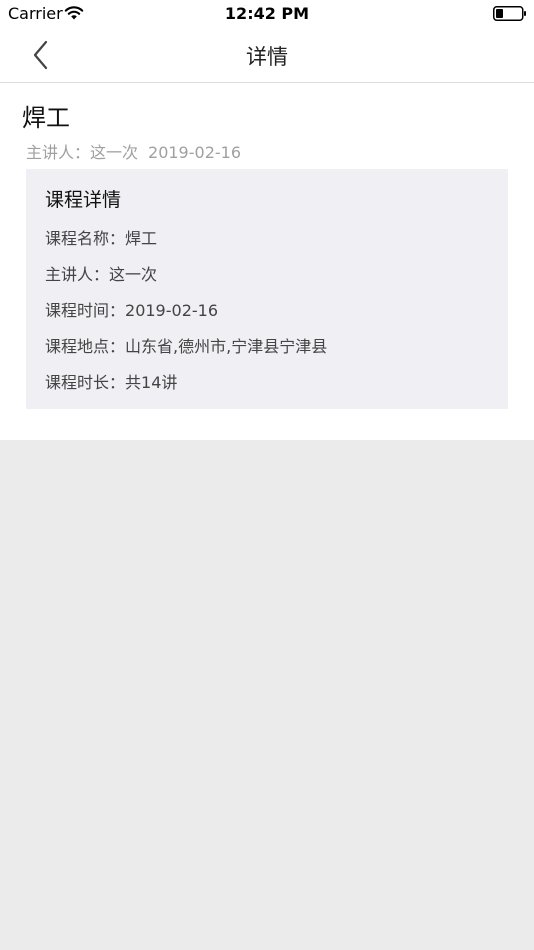 This screenshot has height=950, width=534. I want to click on speaker-line: 主讲人：这一次, so click(82, 152).